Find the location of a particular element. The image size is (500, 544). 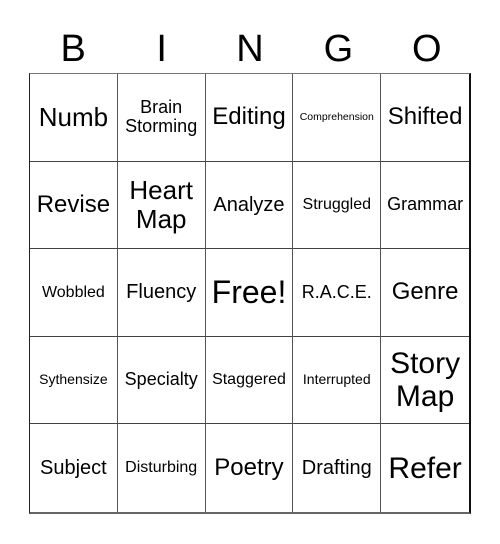

bingo-cell: Refer is located at coordinates (425, 468).